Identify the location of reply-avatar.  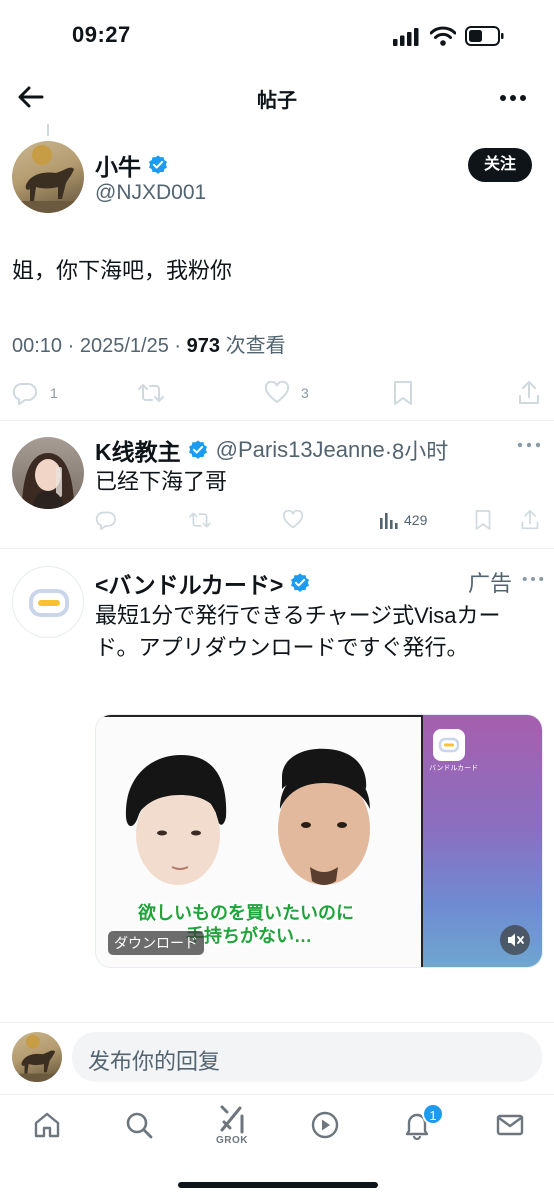
(48, 473).